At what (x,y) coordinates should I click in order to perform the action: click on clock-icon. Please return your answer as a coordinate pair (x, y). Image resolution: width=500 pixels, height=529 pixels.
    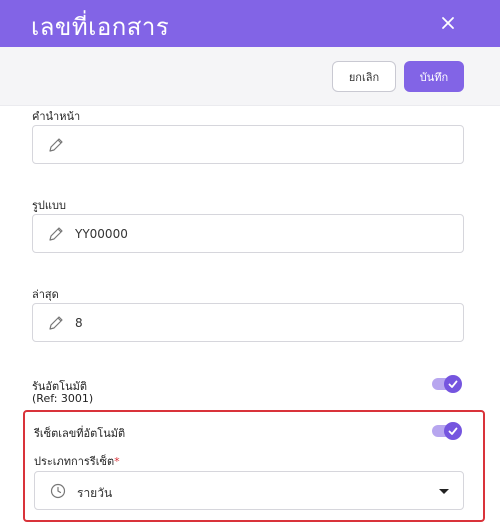
    Looking at the image, I should click on (58, 491).